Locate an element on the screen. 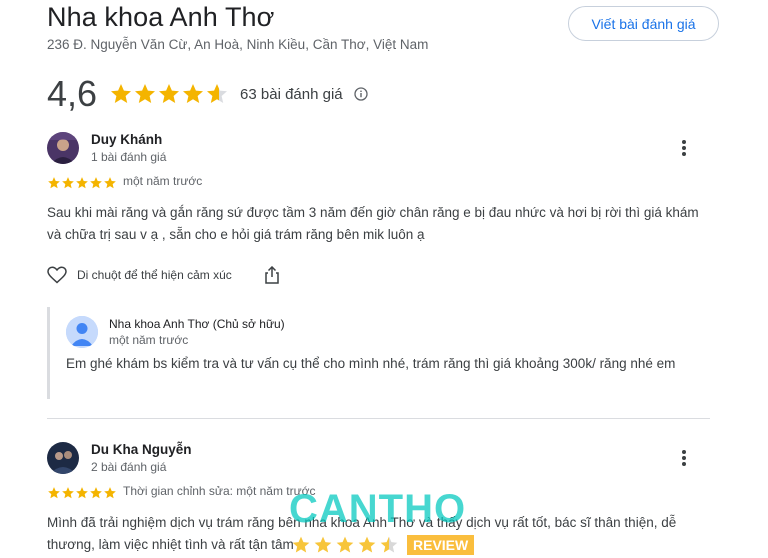  share-icon is located at coordinates (272, 275).